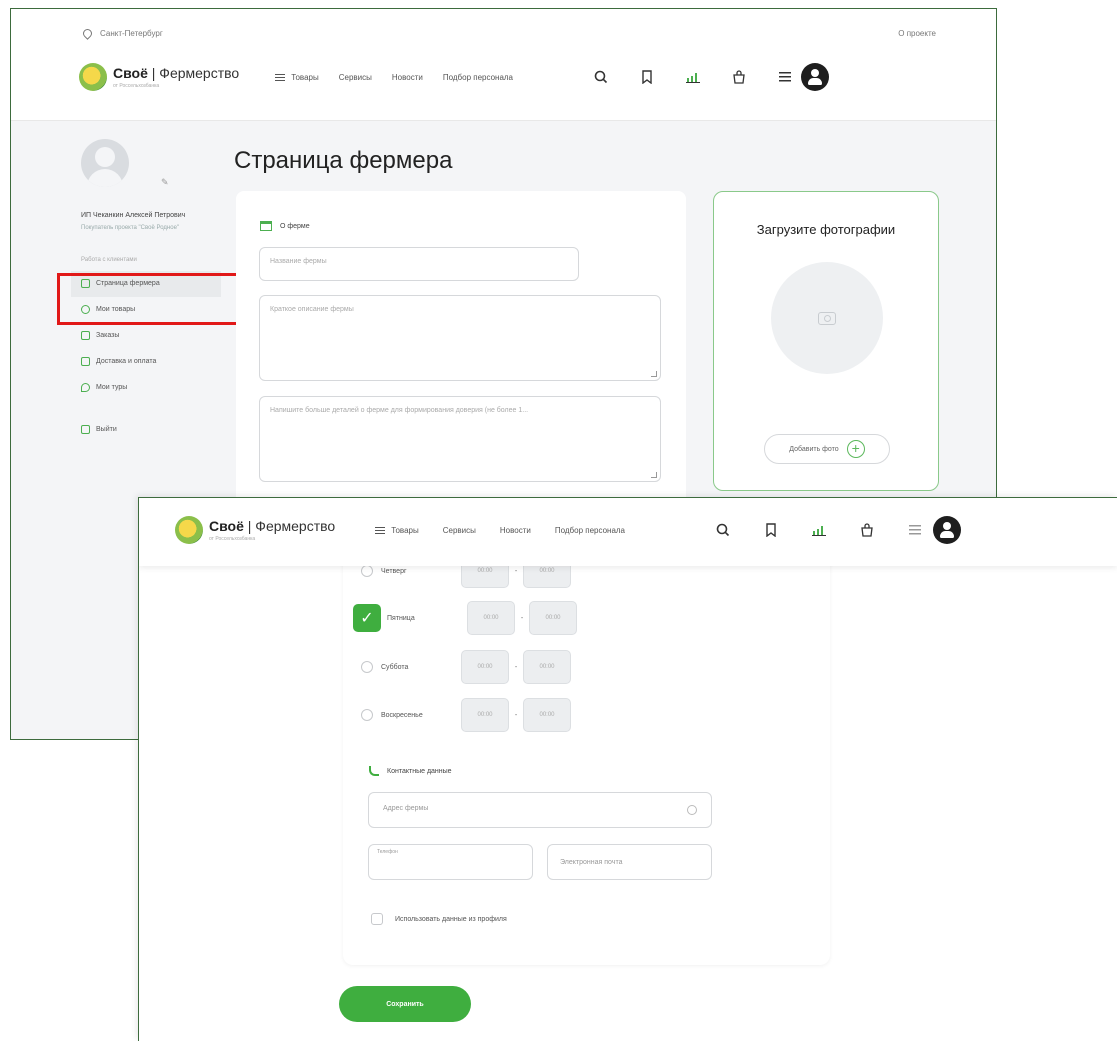 The image size is (1117, 1041). Describe the element at coordinates (387, 852) in the screenshot. I see `phone-label: Телефон` at that location.